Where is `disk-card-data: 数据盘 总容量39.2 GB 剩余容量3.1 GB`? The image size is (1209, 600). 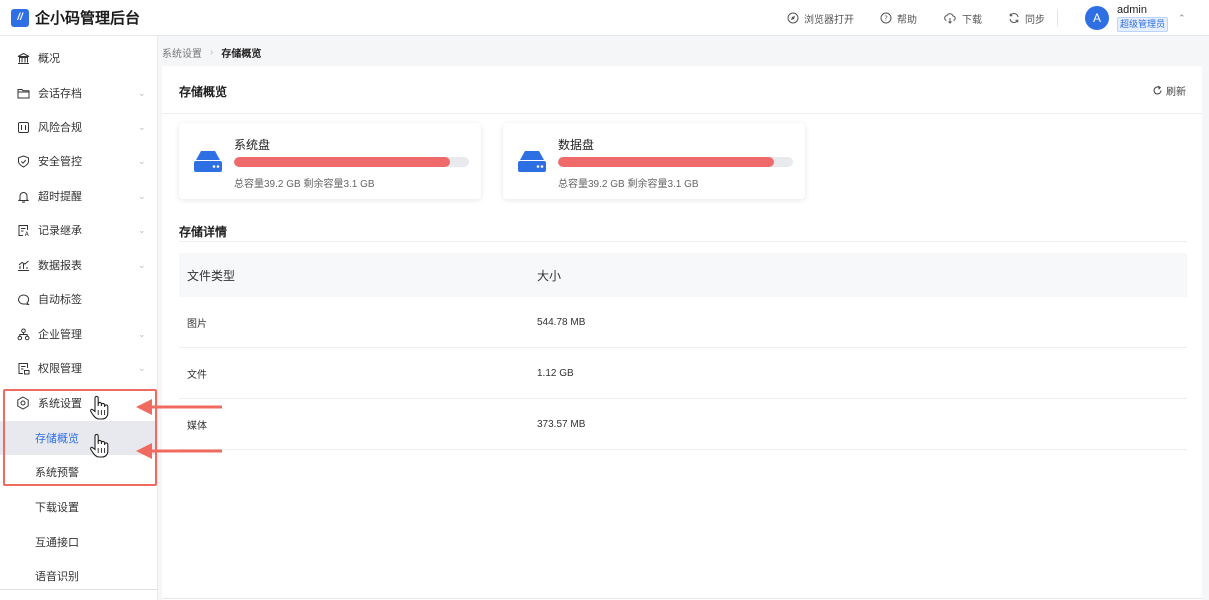
disk-card-data: 数据盘 总容量39.2 GB 剩余容量3.1 GB is located at coordinates (654, 161).